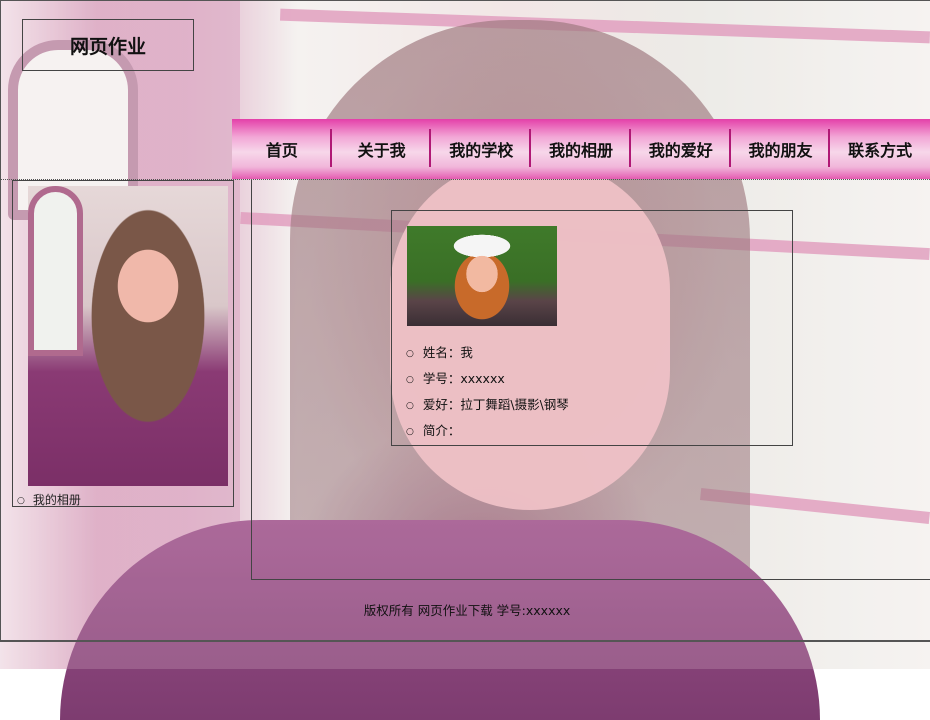 The height and width of the screenshot is (720, 930). What do you see at coordinates (481, 149) in the screenshot?
I see `nav-item-school: 我的学校` at bounding box center [481, 149].